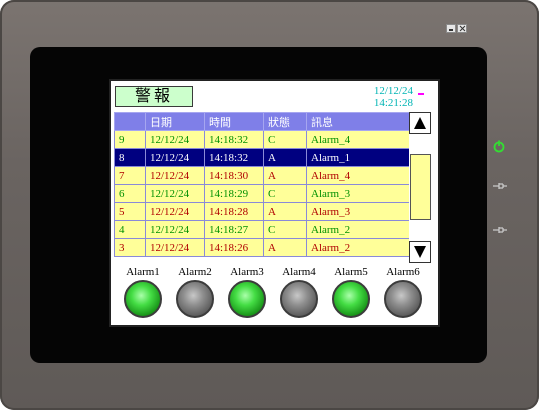 This screenshot has width=539, height=410. What do you see at coordinates (462, 28) in the screenshot?
I see `close-icon` at bounding box center [462, 28].